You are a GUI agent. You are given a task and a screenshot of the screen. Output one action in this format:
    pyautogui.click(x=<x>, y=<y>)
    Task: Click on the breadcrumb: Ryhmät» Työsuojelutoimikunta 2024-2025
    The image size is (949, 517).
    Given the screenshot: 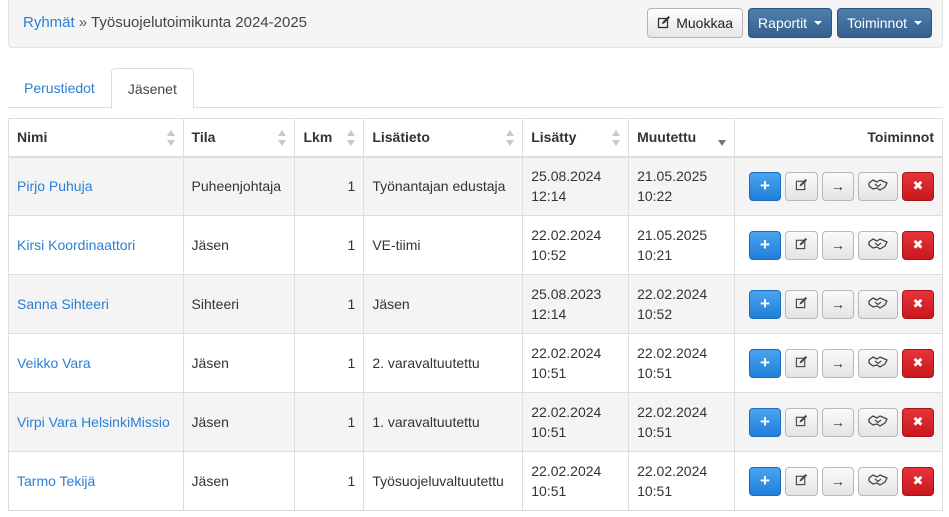 What is the action you would take?
    pyautogui.click(x=165, y=22)
    